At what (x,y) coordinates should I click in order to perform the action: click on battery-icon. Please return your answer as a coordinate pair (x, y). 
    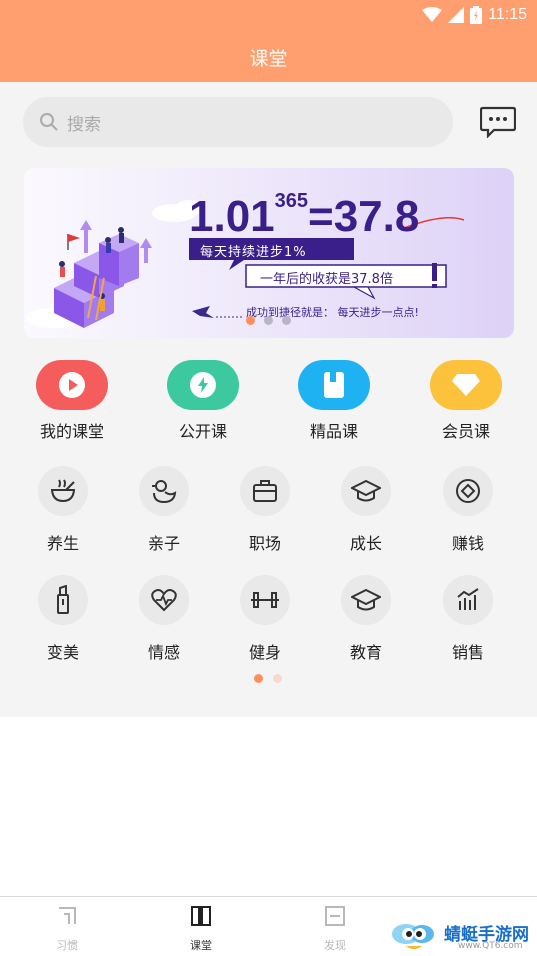
    Looking at the image, I should click on (476, 15).